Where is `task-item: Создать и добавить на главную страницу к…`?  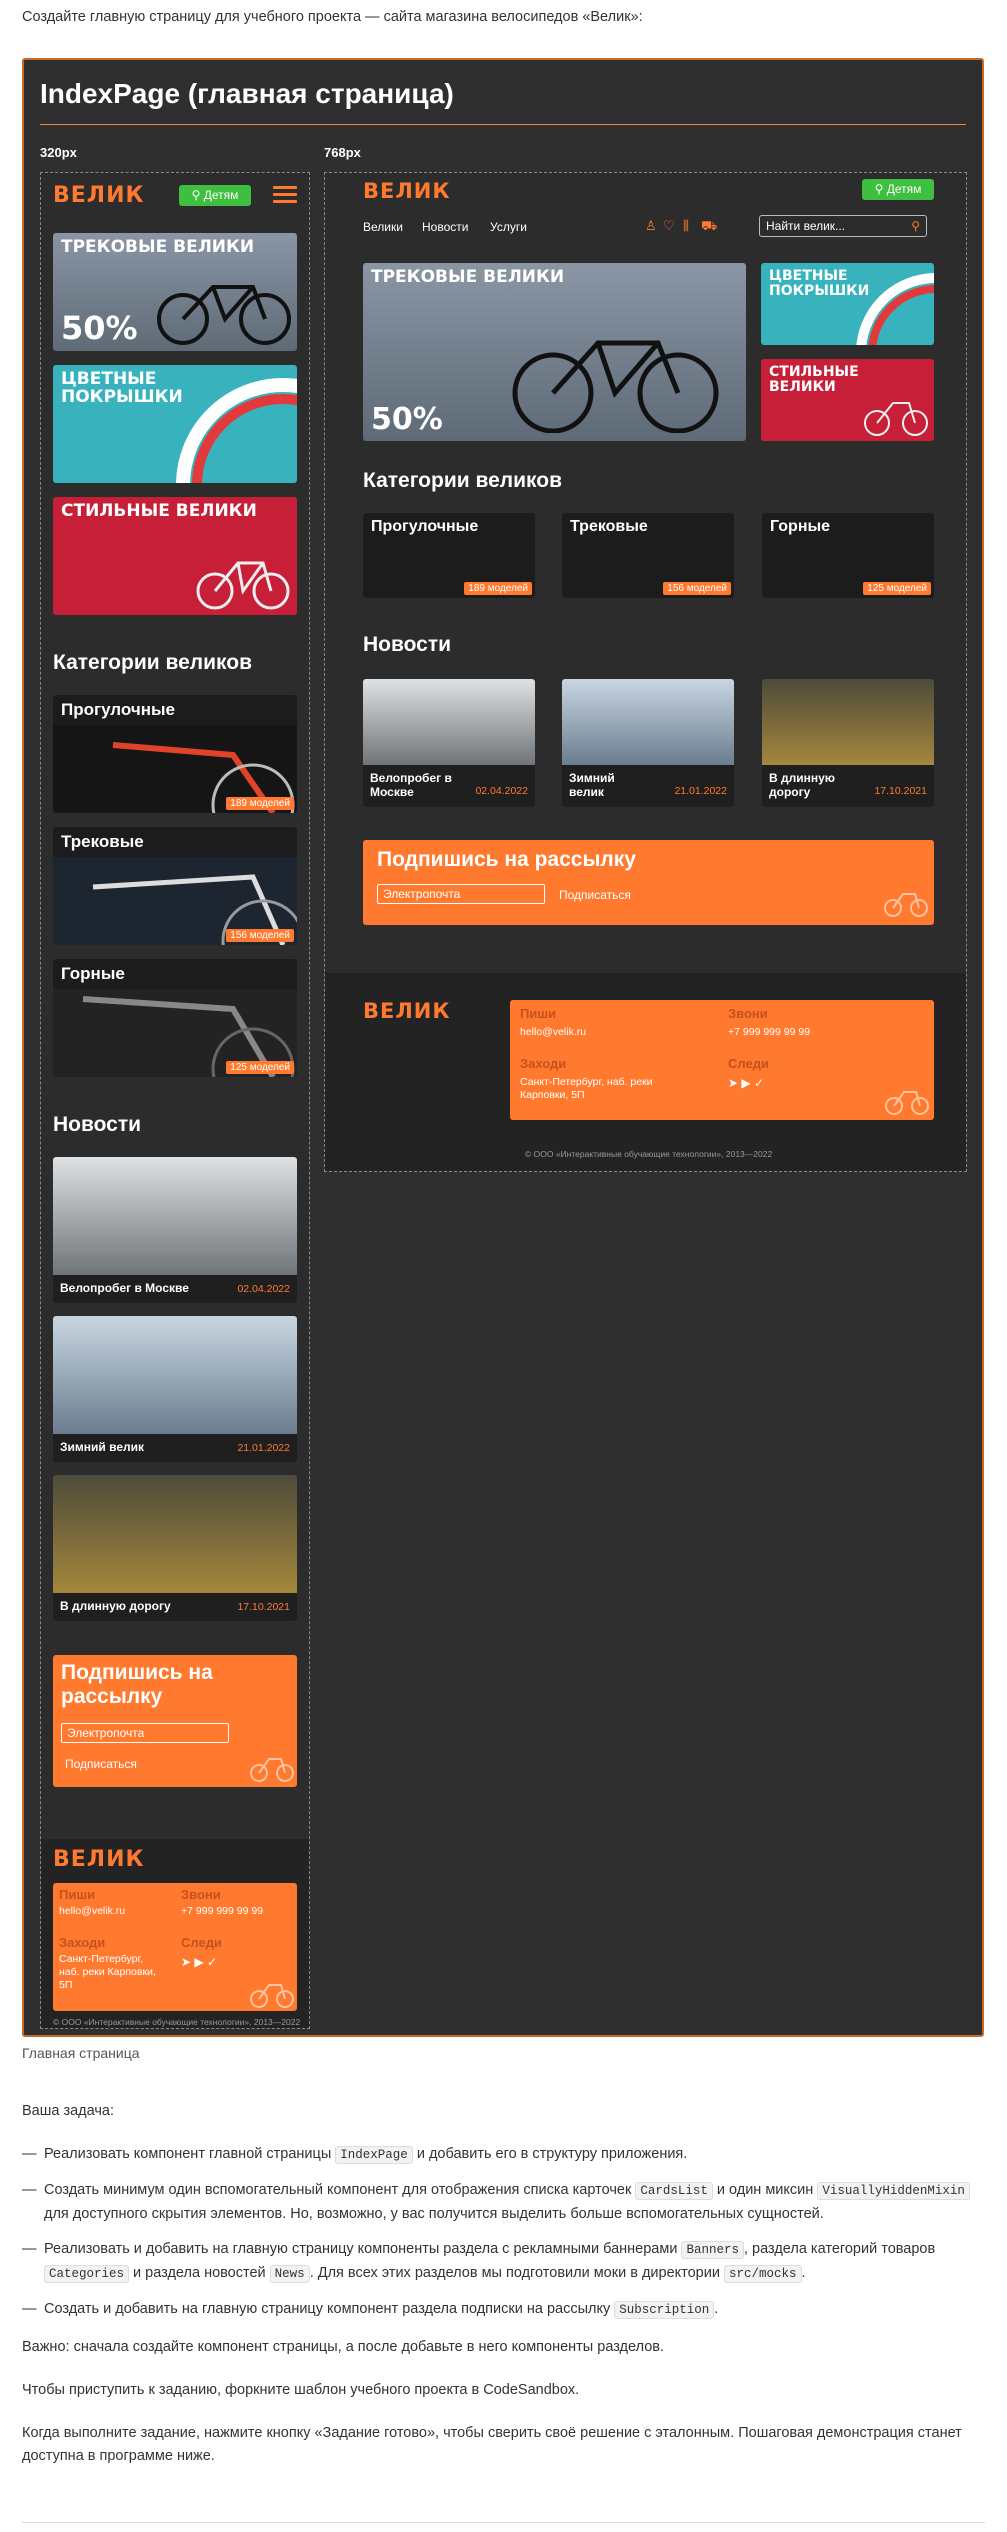
task-item: Создать и добавить на главную страницу к… is located at coordinates (502, 2310).